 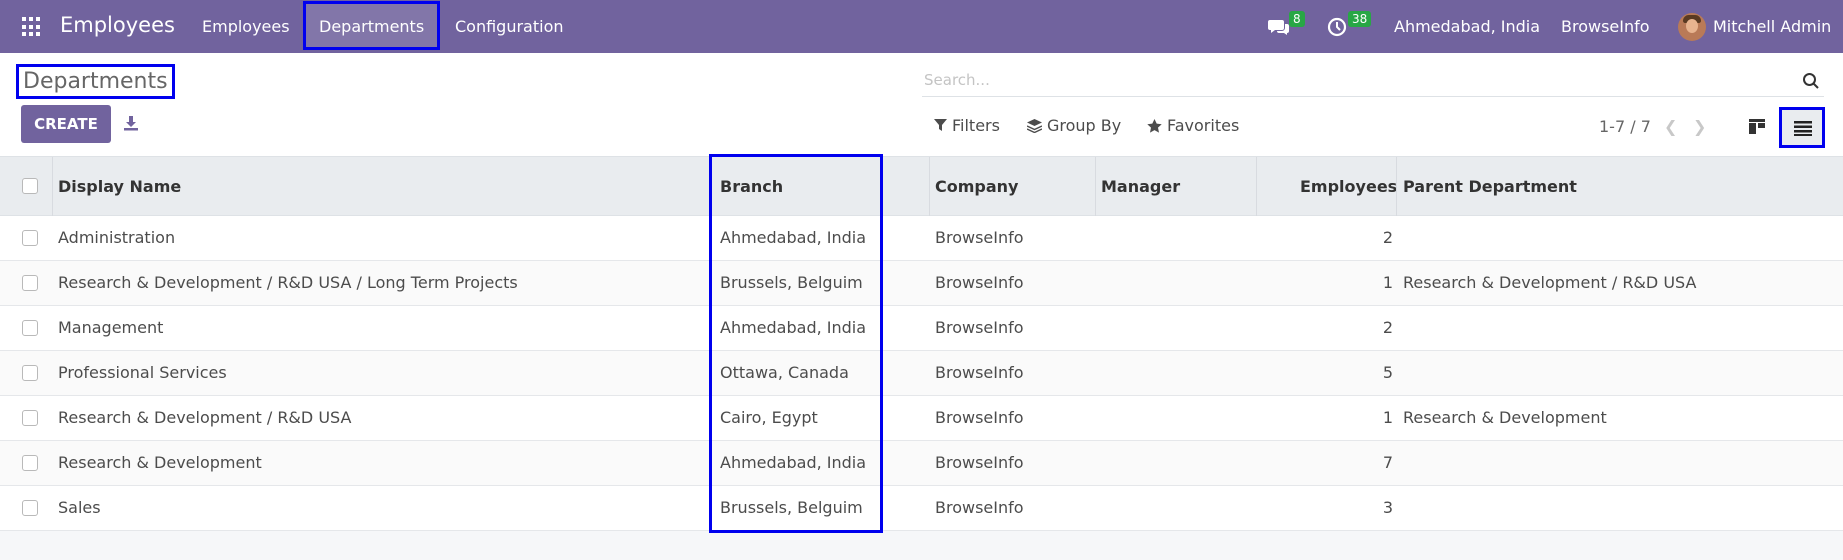 What do you see at coordinates (976, 125) in the screenshot?
I see `filters-label: Filters` at bounding box center [976, 125].